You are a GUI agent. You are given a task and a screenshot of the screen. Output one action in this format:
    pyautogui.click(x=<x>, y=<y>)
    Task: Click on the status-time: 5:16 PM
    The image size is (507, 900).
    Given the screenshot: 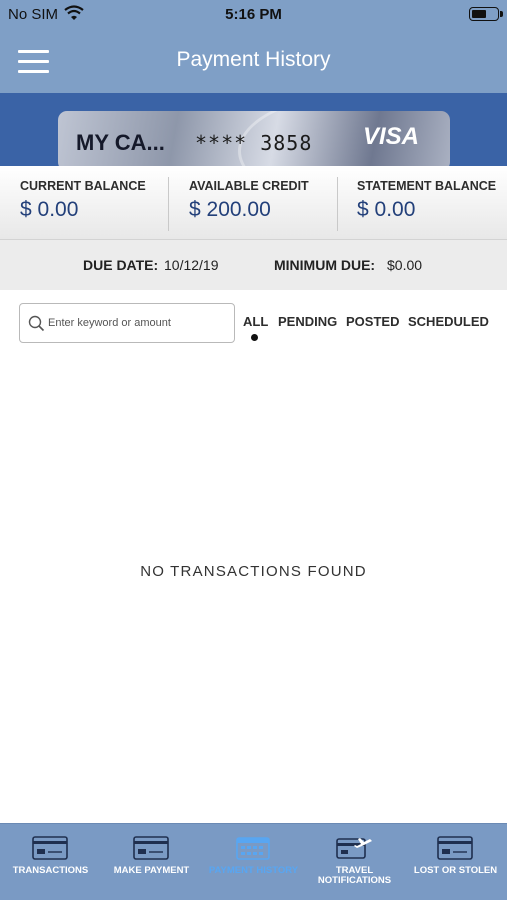 What is the action you would take?
    pyautogui.click(x=253, y=14)
    